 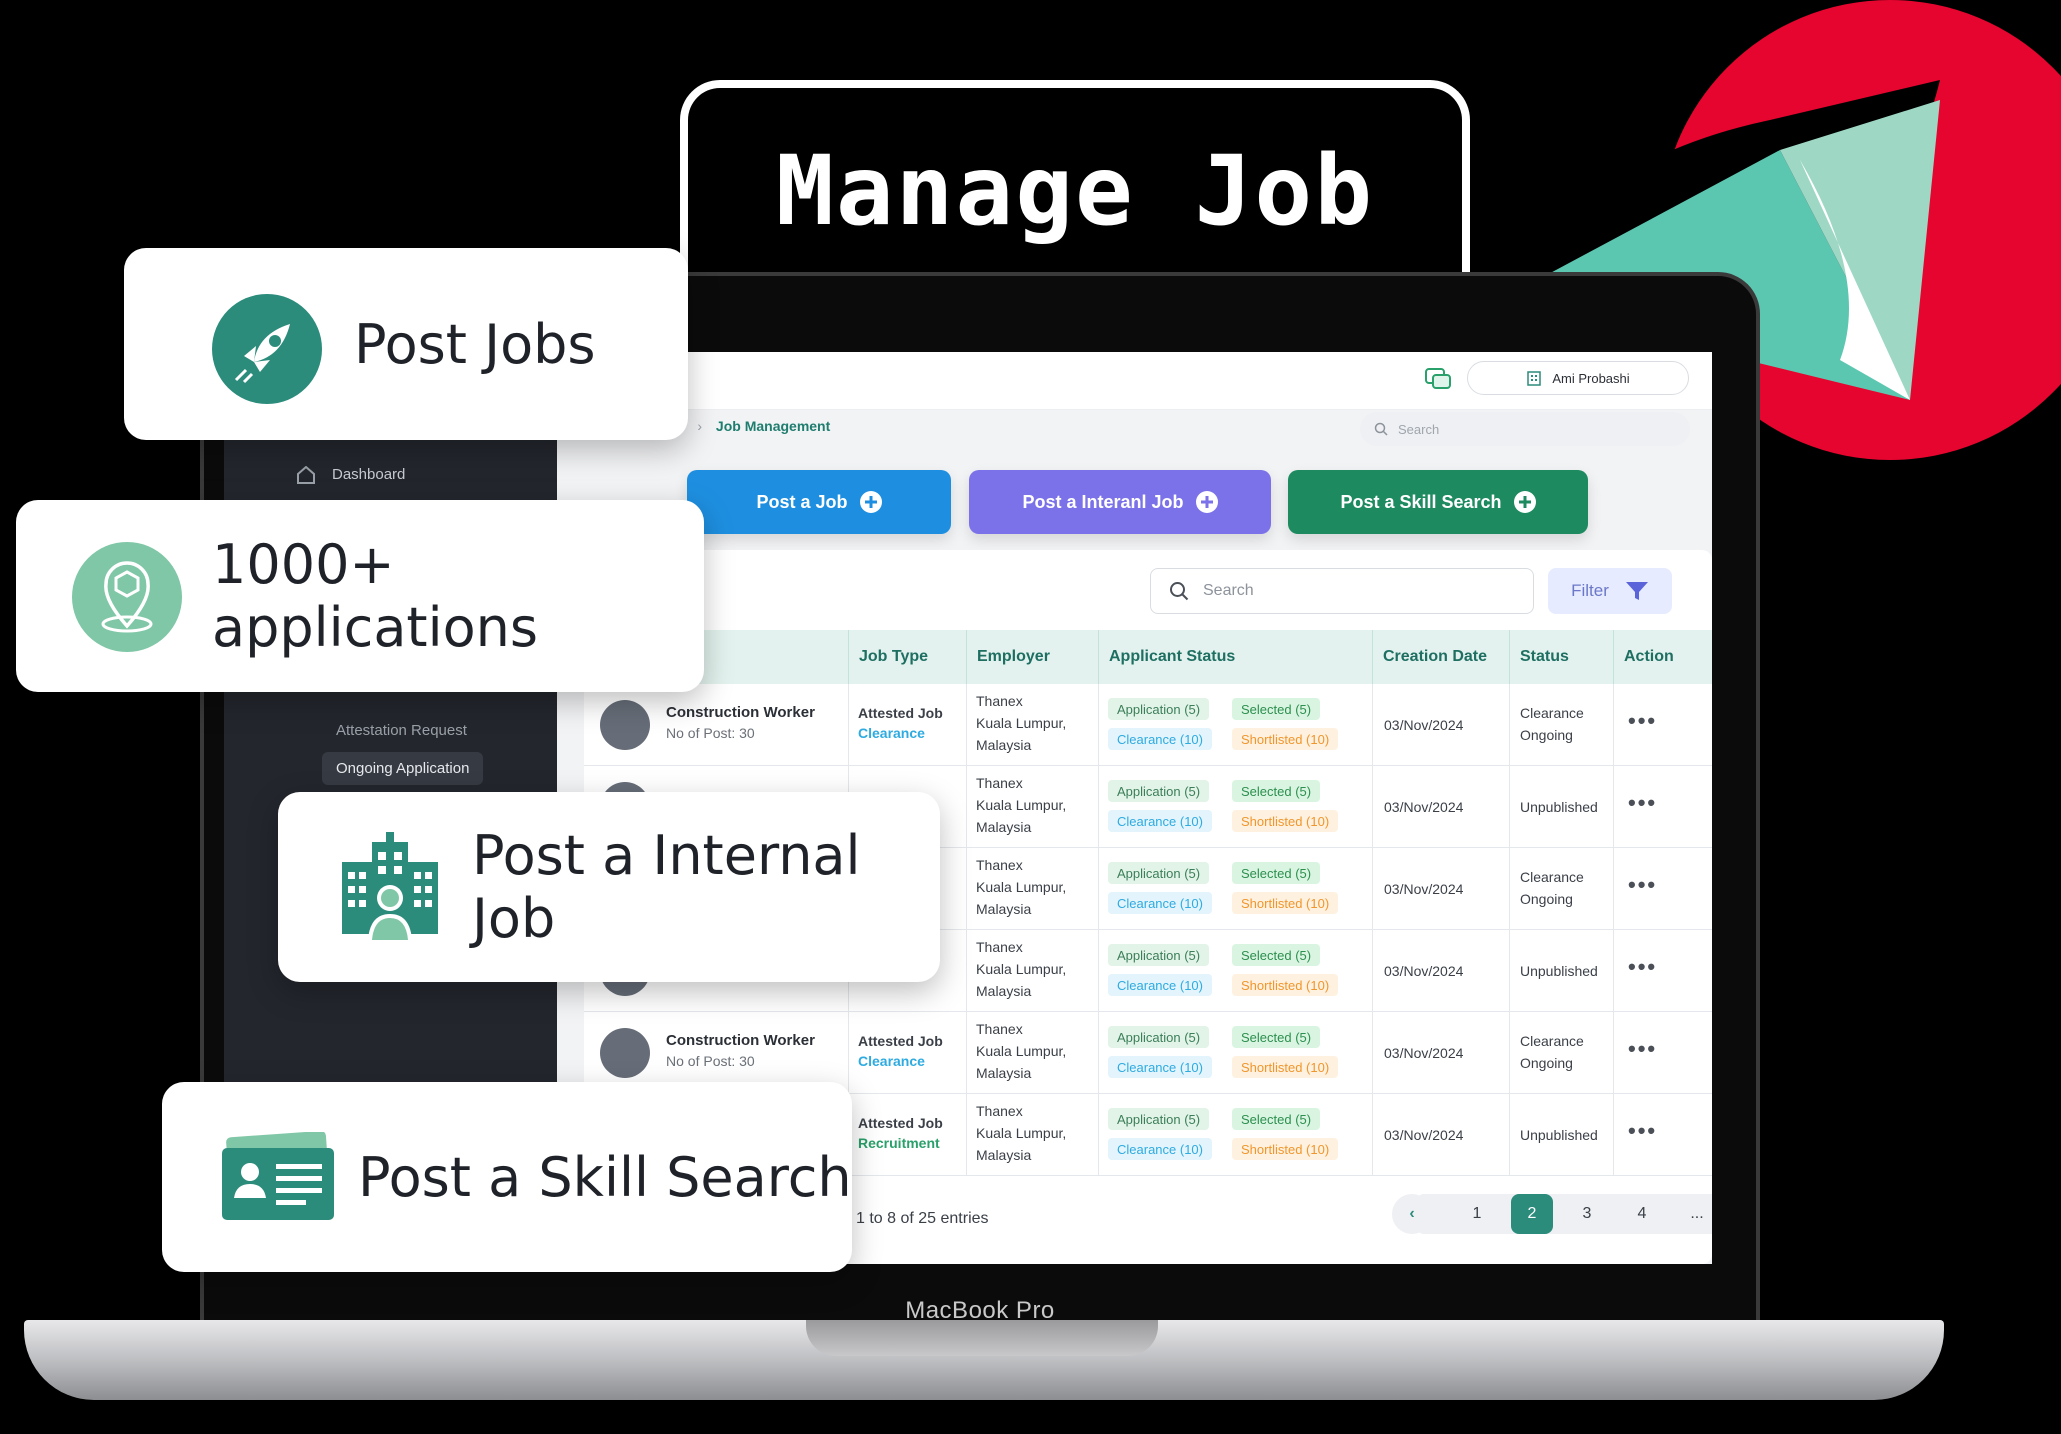 What do you see at coordinates (403, 768) in the screenshot?
I see `sidebar-item-ongoing: Ongoing Application` at bounding box center [403, 768].